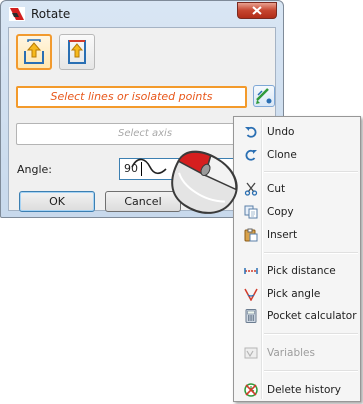  What do you see at coordinates (251, 316) in the screenshot?
I see `calculator-icon` at bounding box center [251, 316].